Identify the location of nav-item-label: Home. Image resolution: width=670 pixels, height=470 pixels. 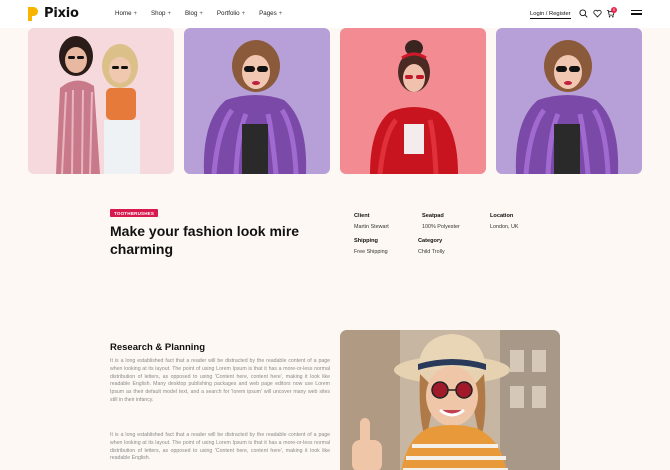
(123, 13).